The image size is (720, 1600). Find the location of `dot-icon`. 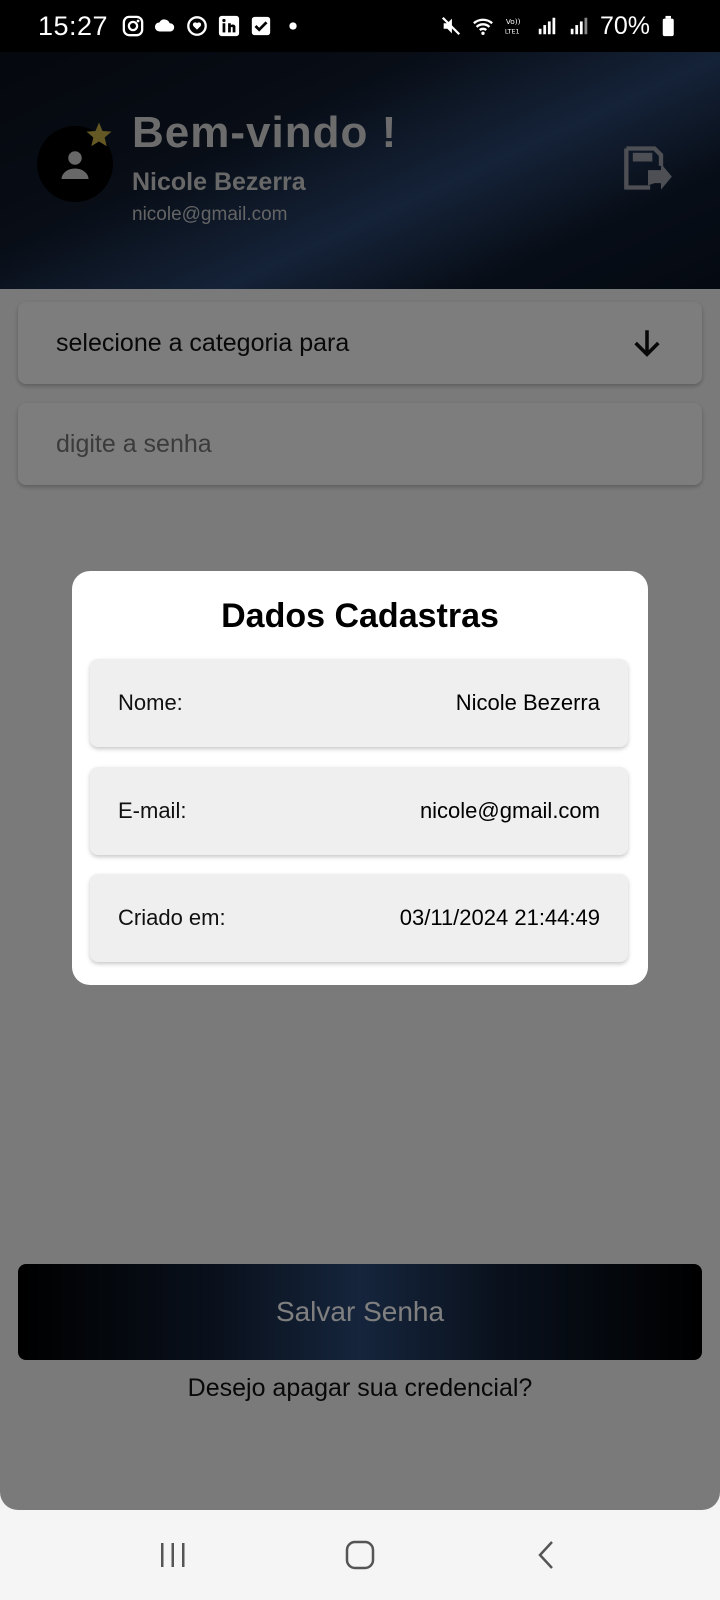

dot-icon is located at coordinates (293, 26).